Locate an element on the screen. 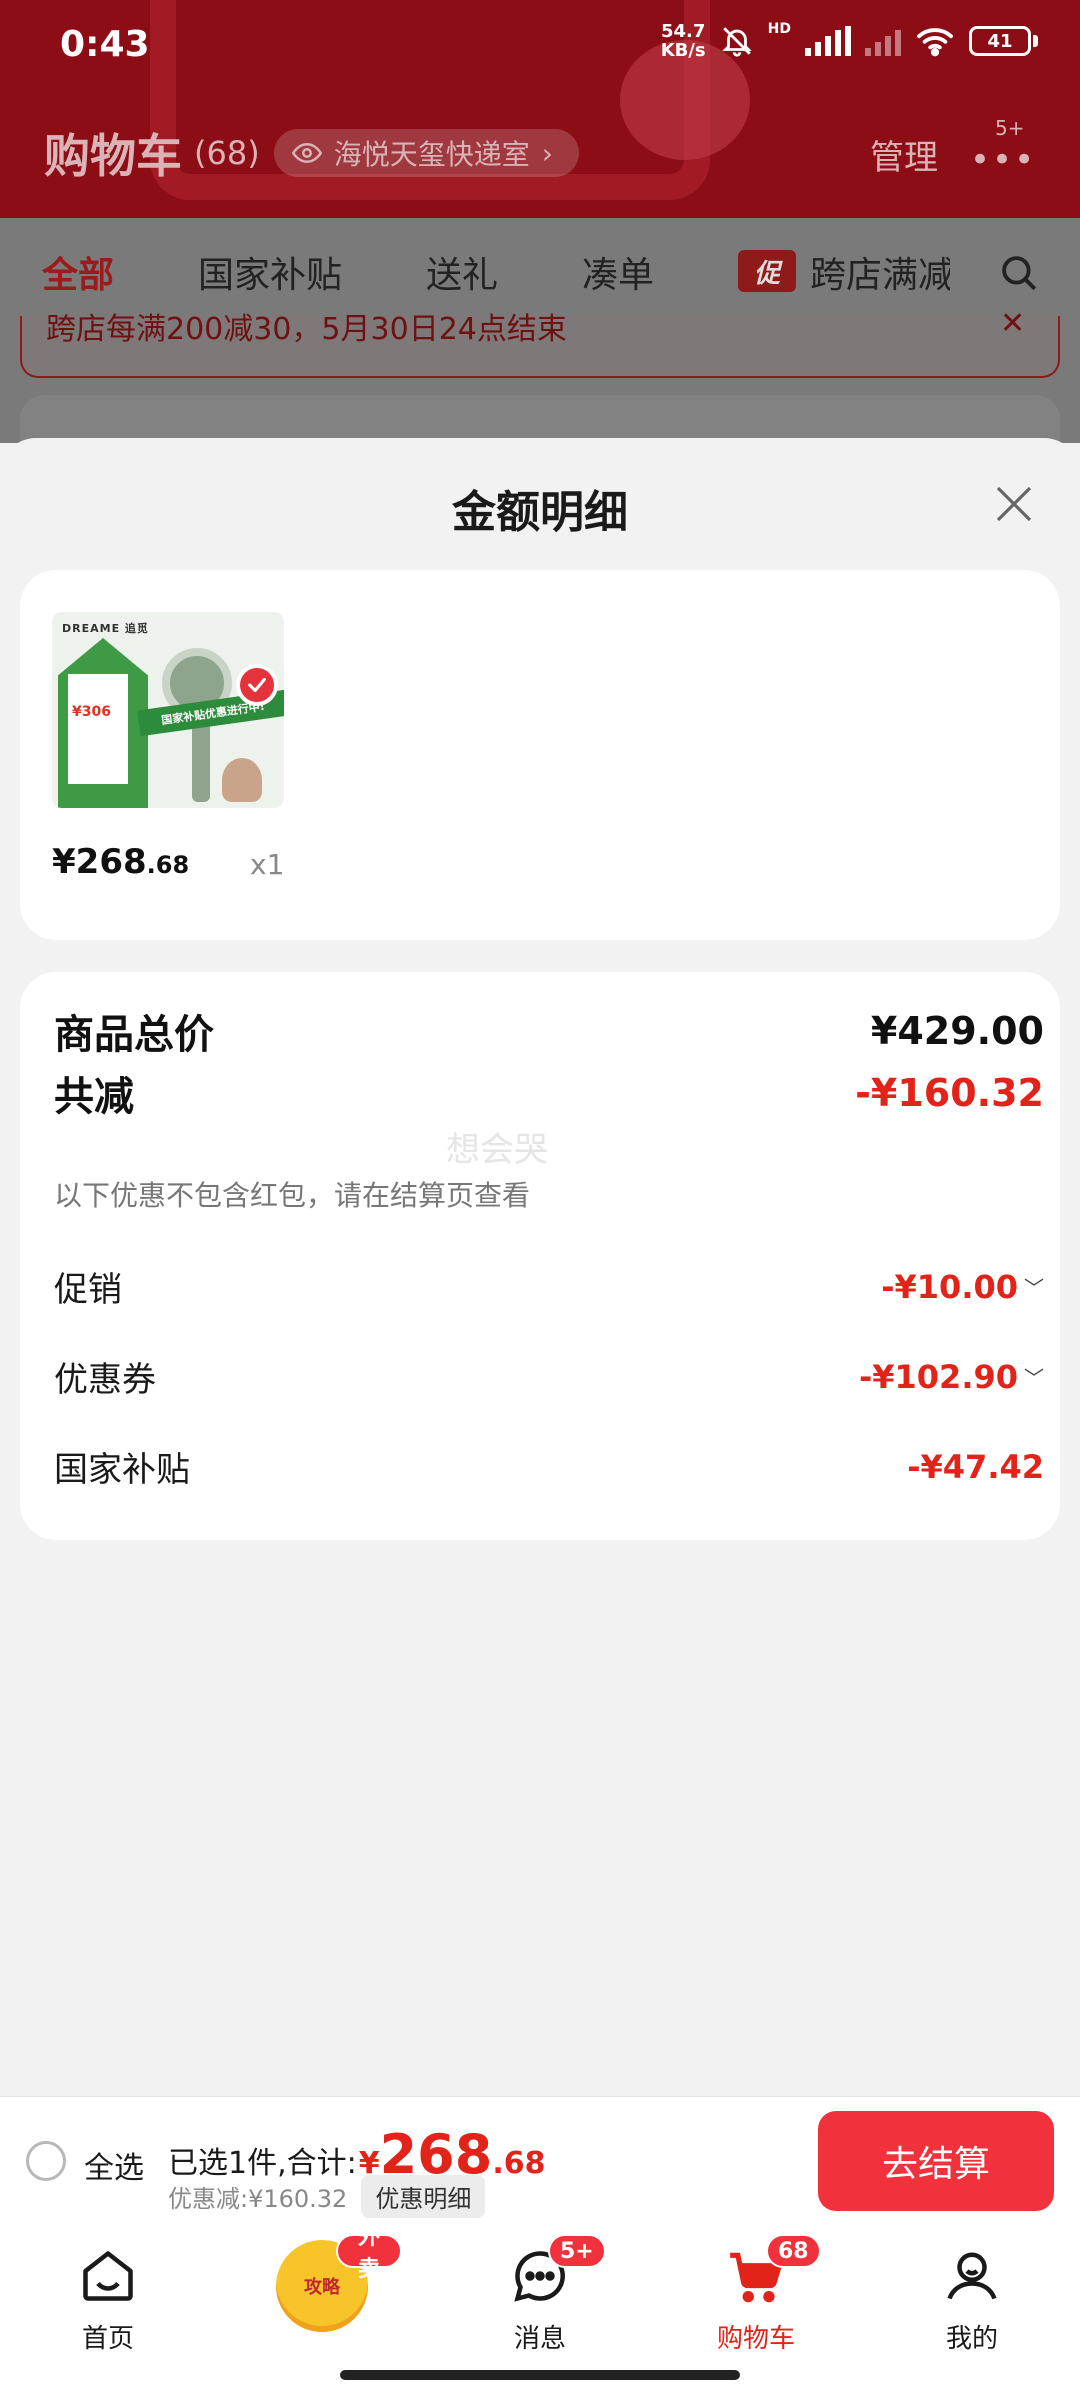 This screenshot has width=1080, height=2400. eye-icon is located at coordinates (306, 153).